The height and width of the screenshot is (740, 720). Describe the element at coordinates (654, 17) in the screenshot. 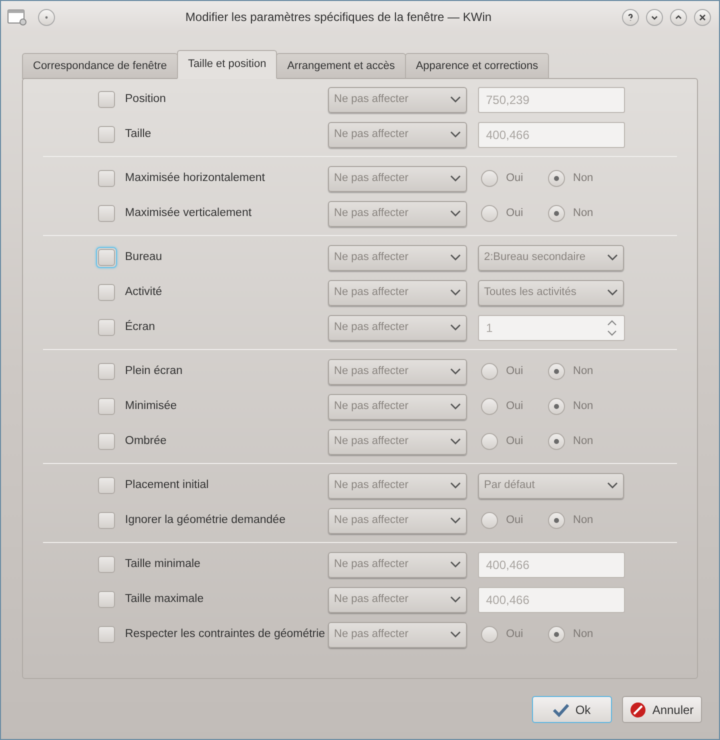

I see `minimize-icon` at that location.